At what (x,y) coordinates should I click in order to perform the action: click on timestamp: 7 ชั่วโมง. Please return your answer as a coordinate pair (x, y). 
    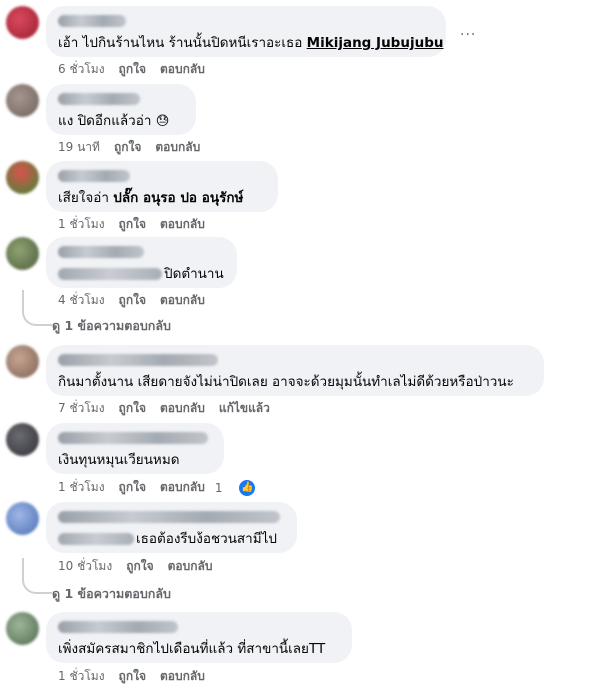
    Looking at the image, I should click on (81, 408).